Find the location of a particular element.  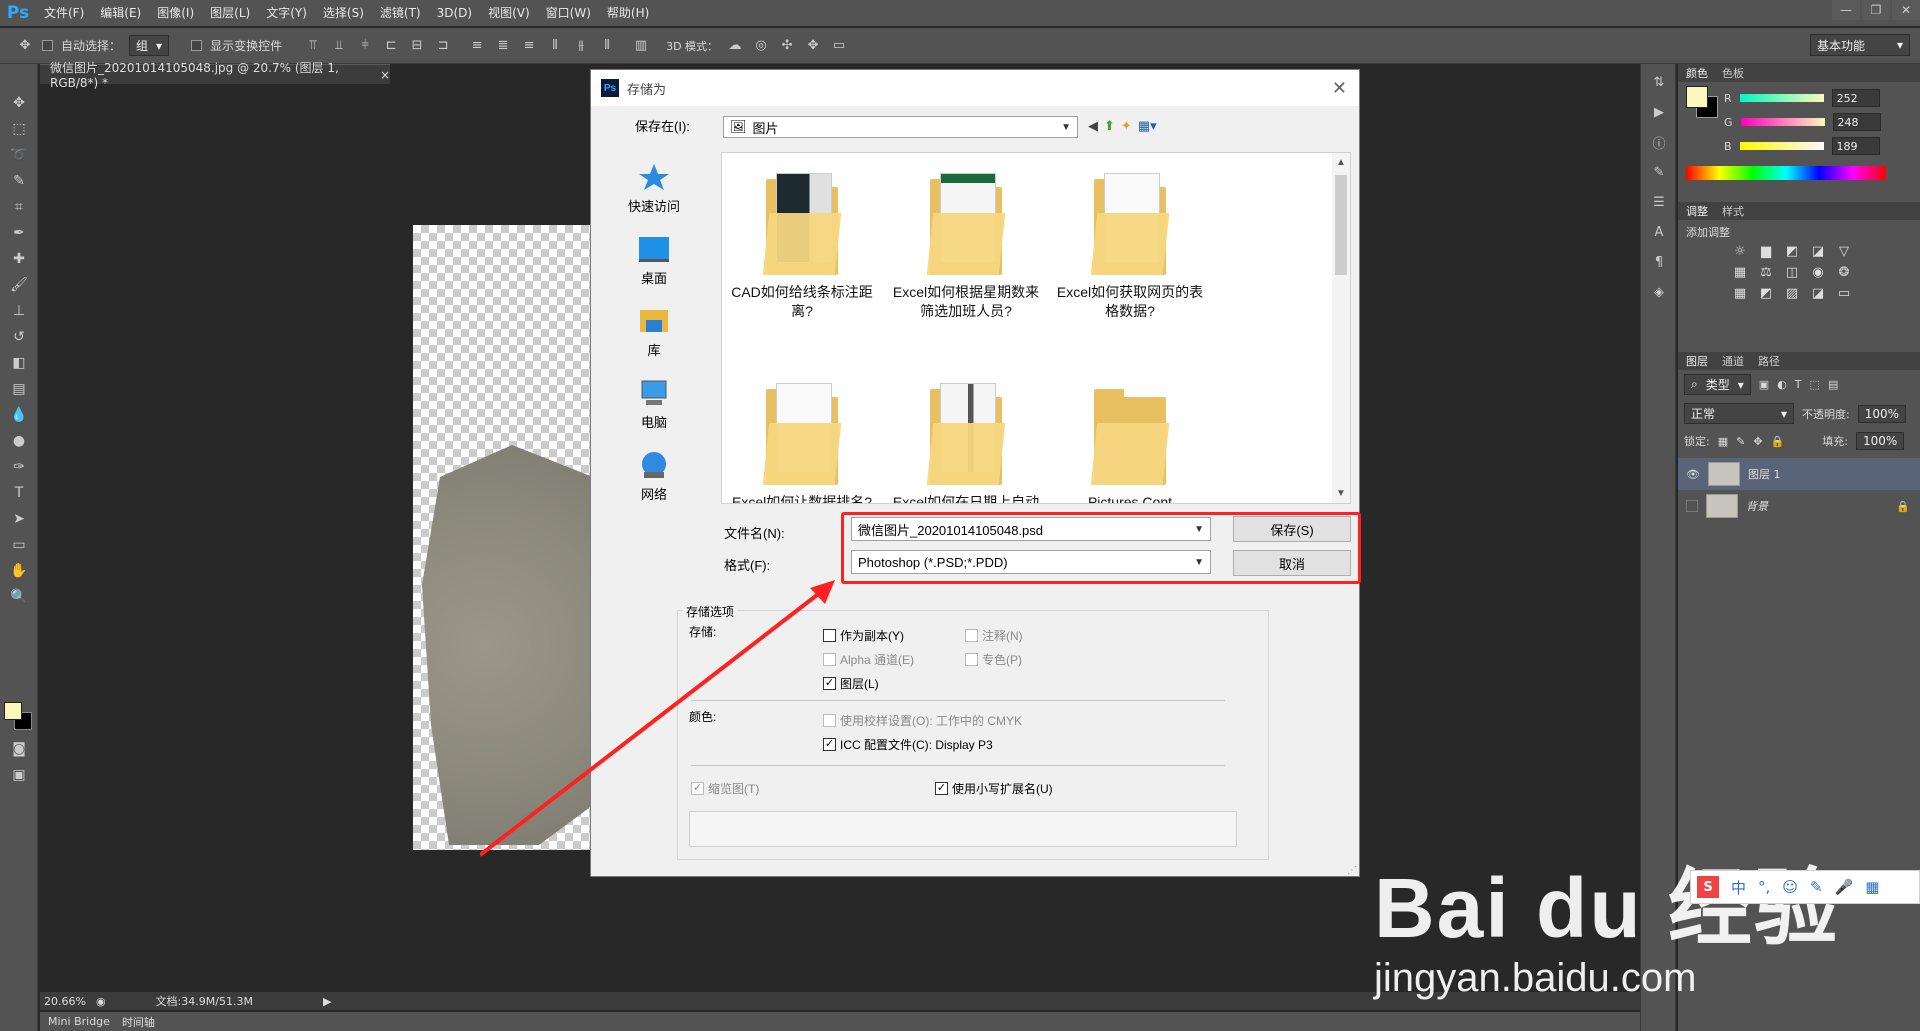

tab-timeline: 时间轴 is located at coordinates (138, 1022).